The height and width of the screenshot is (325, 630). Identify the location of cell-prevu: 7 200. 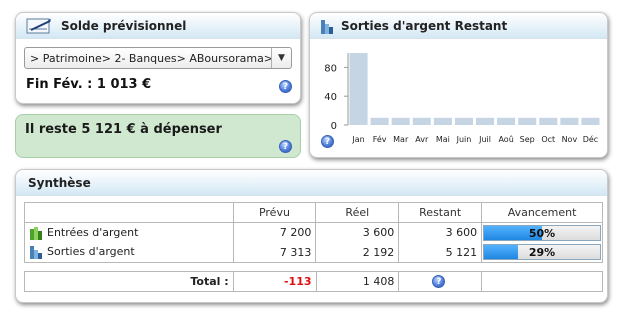
(274, 232).